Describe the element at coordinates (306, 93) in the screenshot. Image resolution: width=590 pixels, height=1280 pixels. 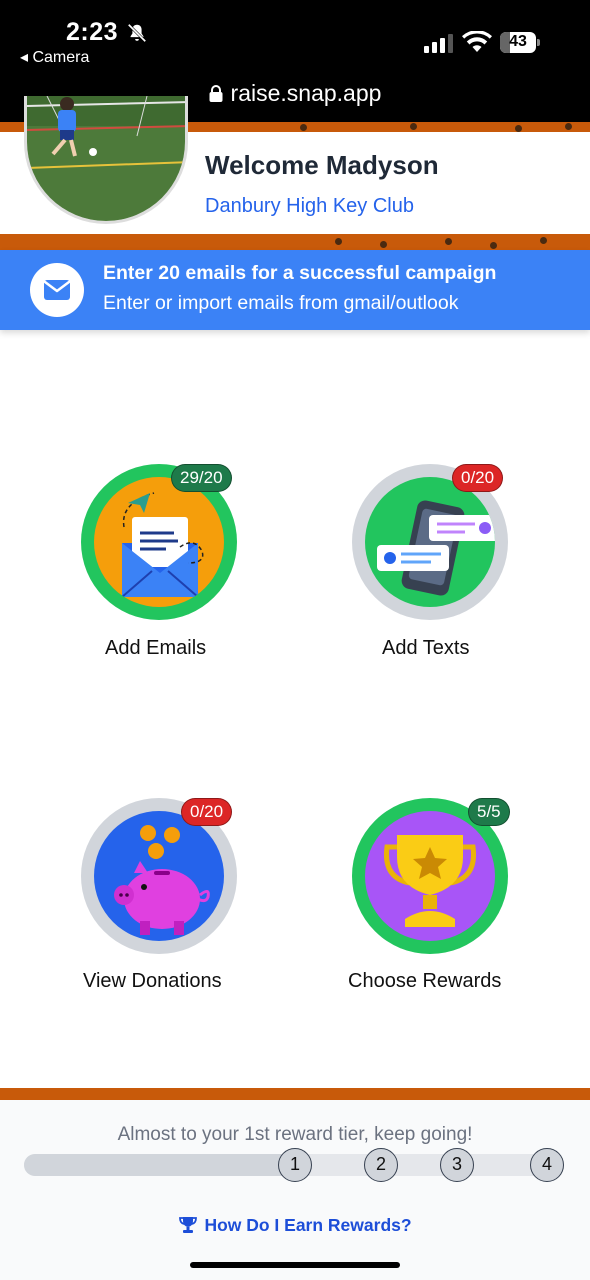
I see `url-text: raise.snap.app` at that location.